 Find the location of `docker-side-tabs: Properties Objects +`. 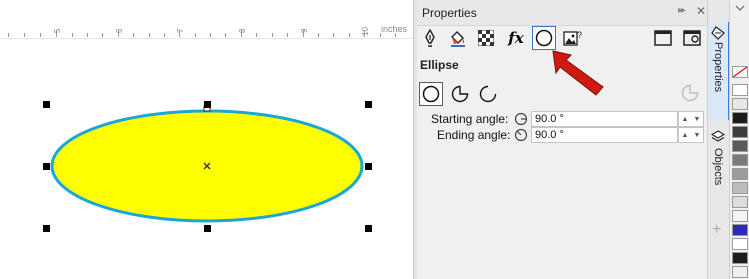

docker-side-tabs: Properties Objects + is located at coordinates (718, 139).